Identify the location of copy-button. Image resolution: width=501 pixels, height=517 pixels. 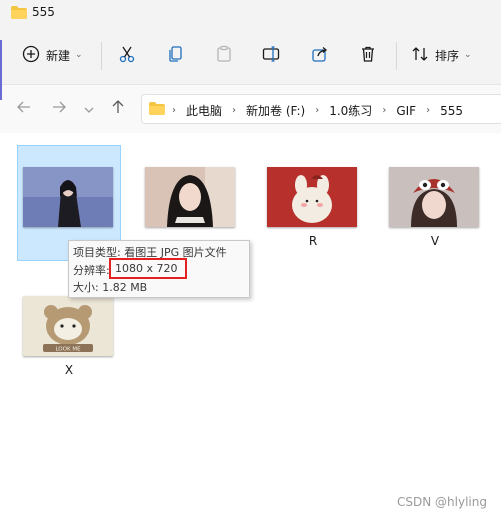
(176, 55).